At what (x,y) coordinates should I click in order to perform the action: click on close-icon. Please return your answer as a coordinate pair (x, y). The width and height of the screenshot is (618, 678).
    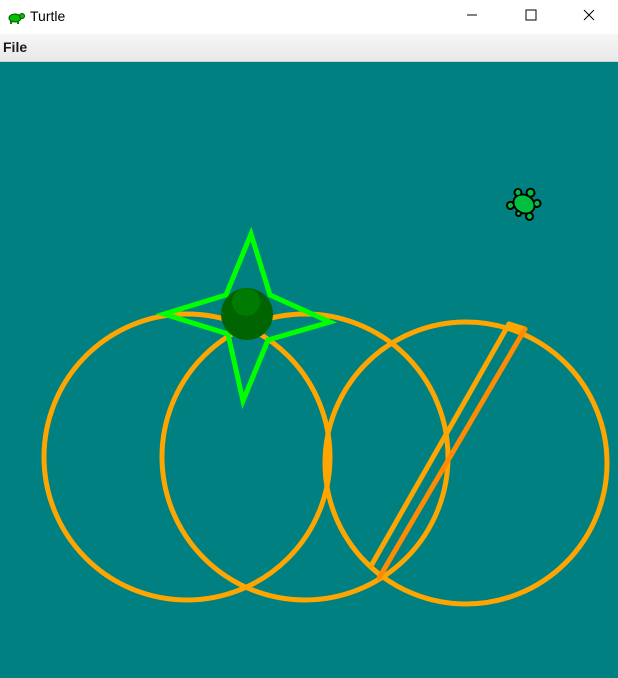
    Looking at the image, I should click on (589, 17).